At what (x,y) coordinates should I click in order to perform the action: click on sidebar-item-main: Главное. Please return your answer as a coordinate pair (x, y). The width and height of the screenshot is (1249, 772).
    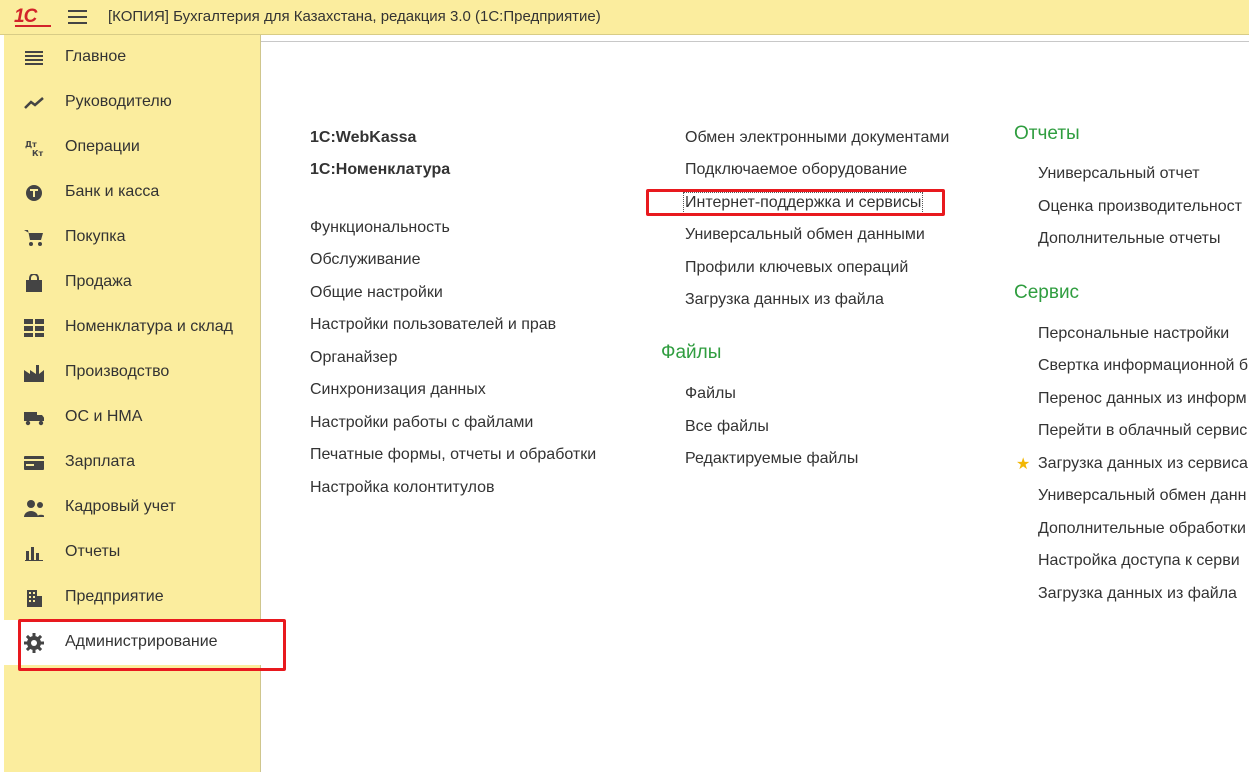
    Looking at the image, I should click on (132, 57).